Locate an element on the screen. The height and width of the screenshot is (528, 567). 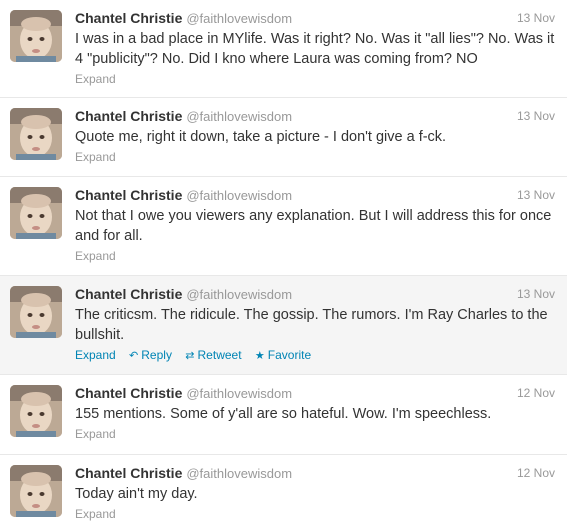
retweet-button: ⇄ Retweet is located at coordinates (215, 355).